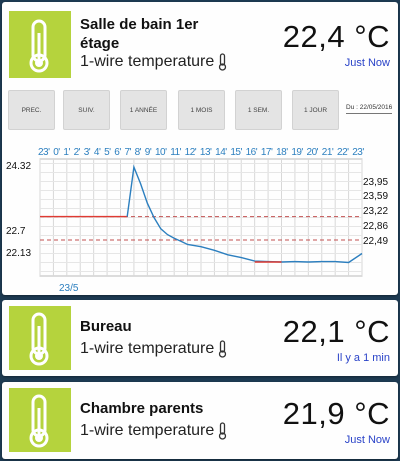 Image resolution: width=400 pixels, height=461 pixels. Describe the element at coordinates (19, 253) in the screenshot. I see `y-left-label: 22.13` at that location.